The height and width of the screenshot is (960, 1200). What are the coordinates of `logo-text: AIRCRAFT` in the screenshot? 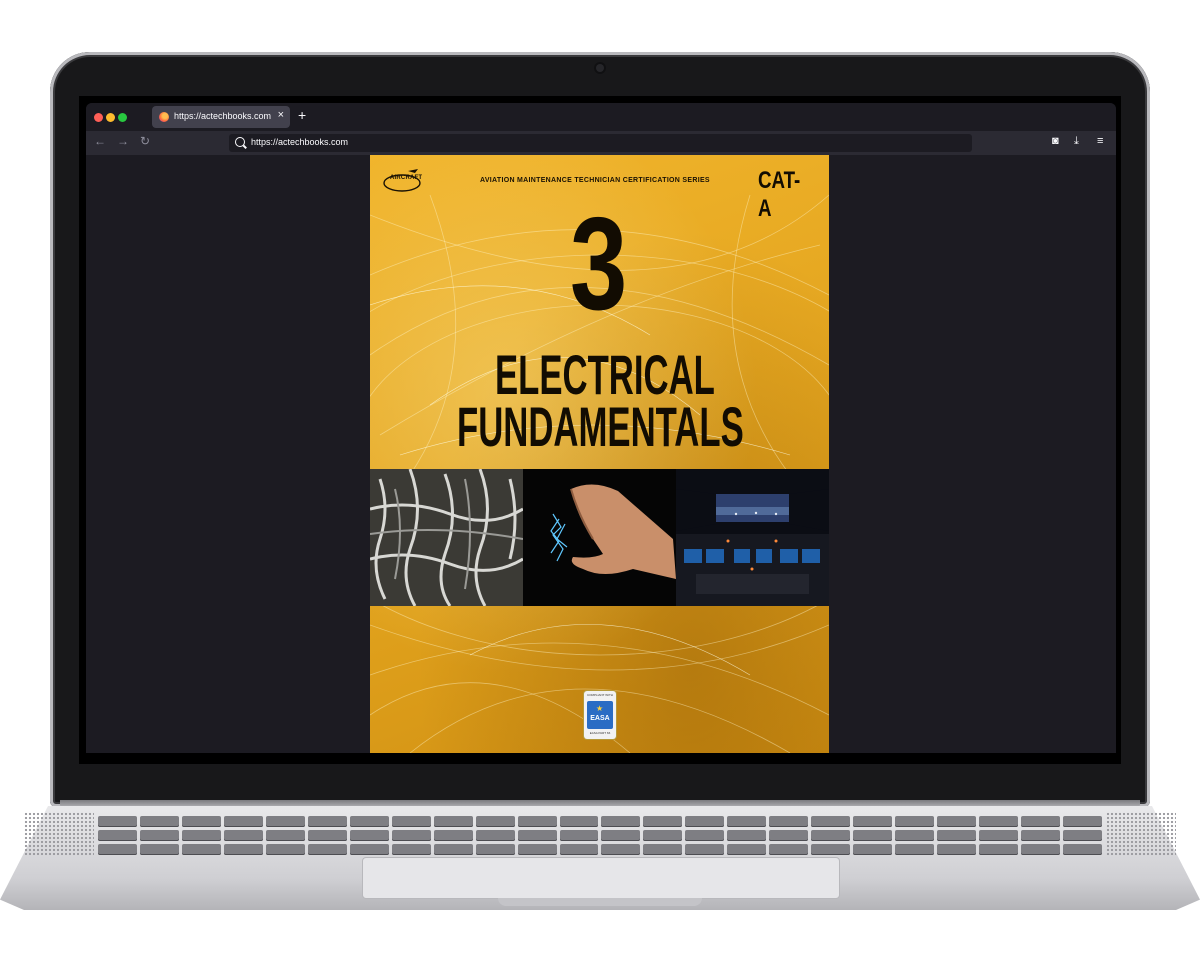 It's located at (406, 178).